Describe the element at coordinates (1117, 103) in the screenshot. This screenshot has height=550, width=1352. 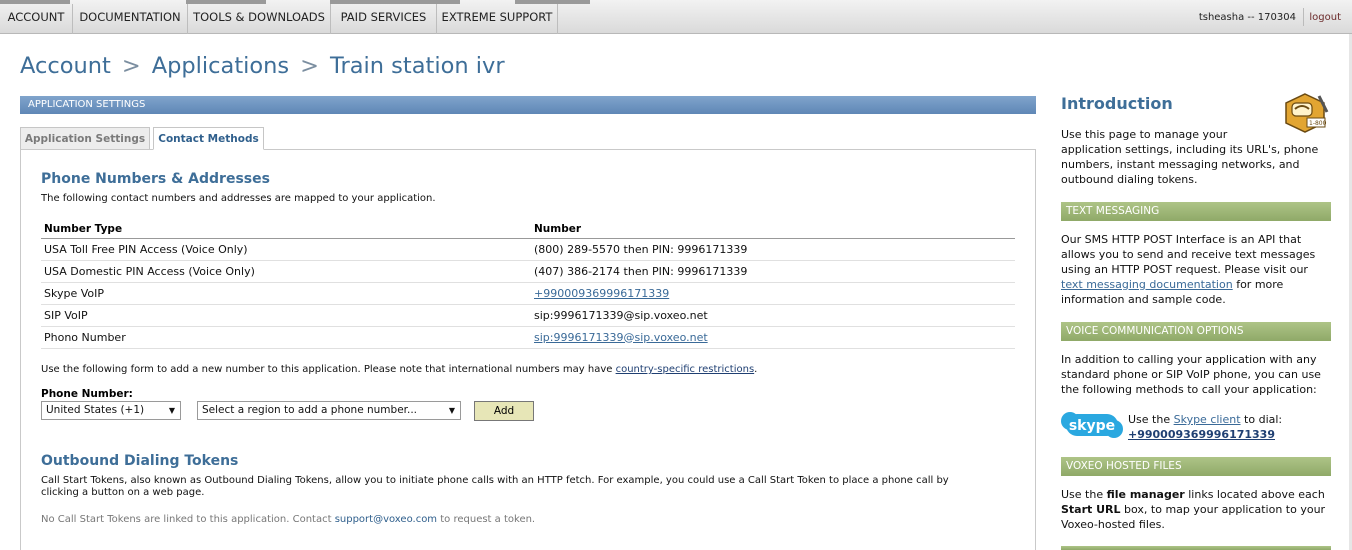
I see `introduction-title: Introduction` at that location.